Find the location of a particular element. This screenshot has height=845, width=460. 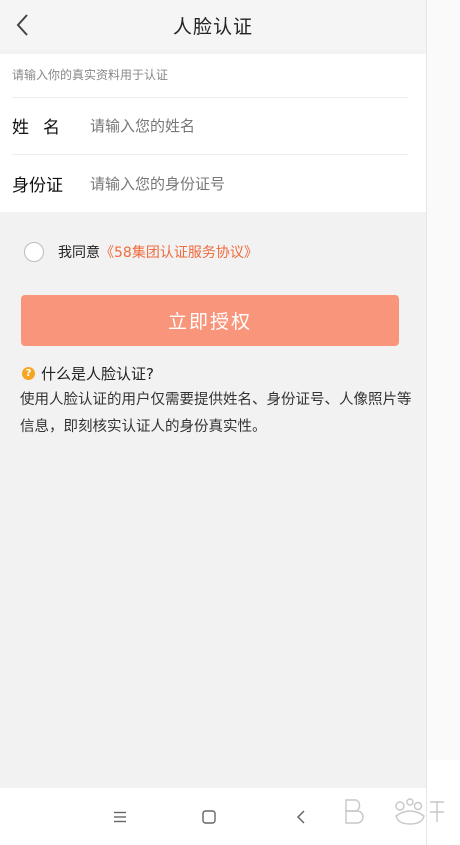

question-circle-icon: ? is located at coordinates (28, 373).